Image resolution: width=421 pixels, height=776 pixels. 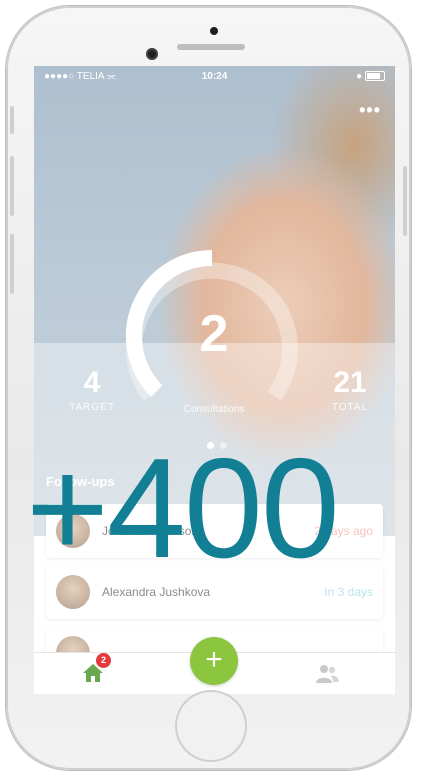 I want to click on tab-bar: 2 +, so click(x=214, y=665).